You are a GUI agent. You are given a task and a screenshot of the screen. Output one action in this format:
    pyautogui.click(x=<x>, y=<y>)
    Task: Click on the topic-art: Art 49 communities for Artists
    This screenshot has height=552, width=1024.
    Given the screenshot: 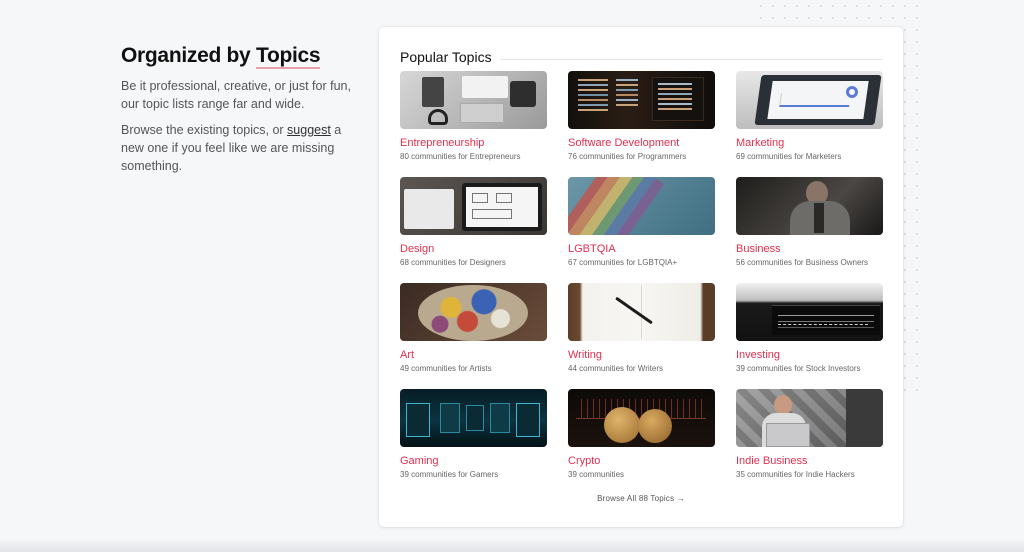 What is the action you would take?
    pyautogui.click(x=473, y=331)
    